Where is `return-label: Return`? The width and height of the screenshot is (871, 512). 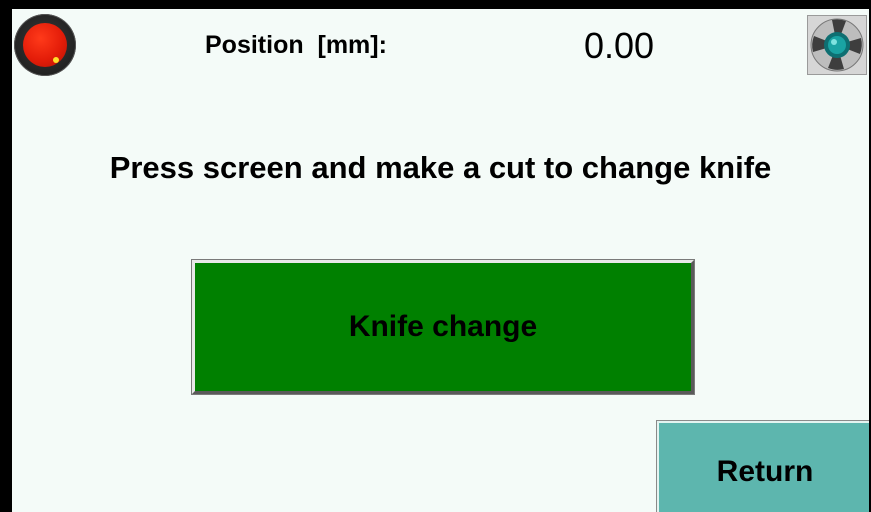
return-label: Return is located at coordinates (765, 471).